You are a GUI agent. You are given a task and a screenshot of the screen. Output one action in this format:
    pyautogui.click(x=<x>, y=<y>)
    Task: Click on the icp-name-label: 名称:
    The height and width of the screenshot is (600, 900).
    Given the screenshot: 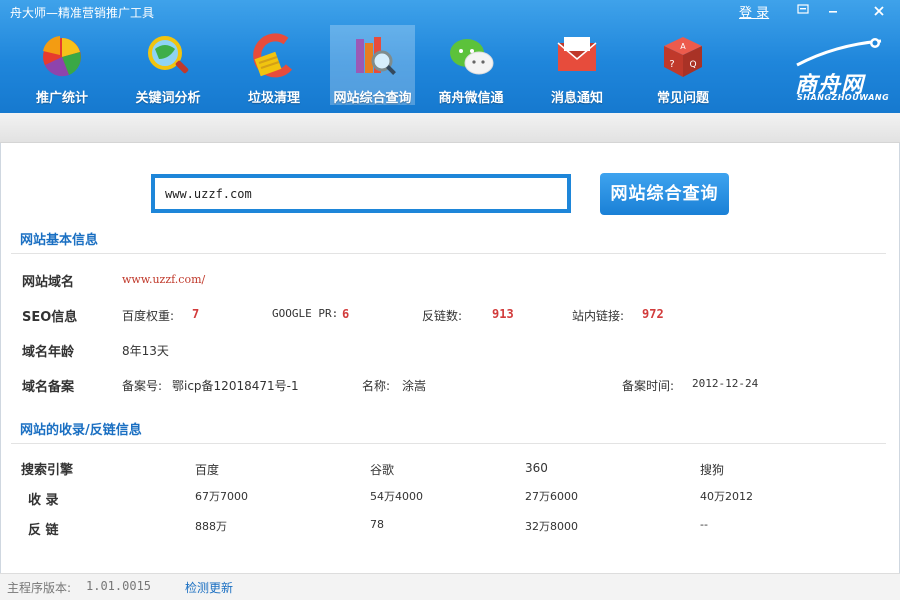 What is the action you would take?
    pyautogui.click(x=376, y=386)
    